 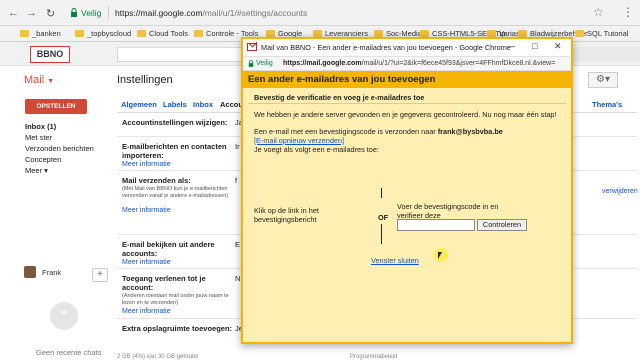 I want to click on adding-text: Je voegt als volgt een e-mailadres toe:, so click(x=316, y=149).